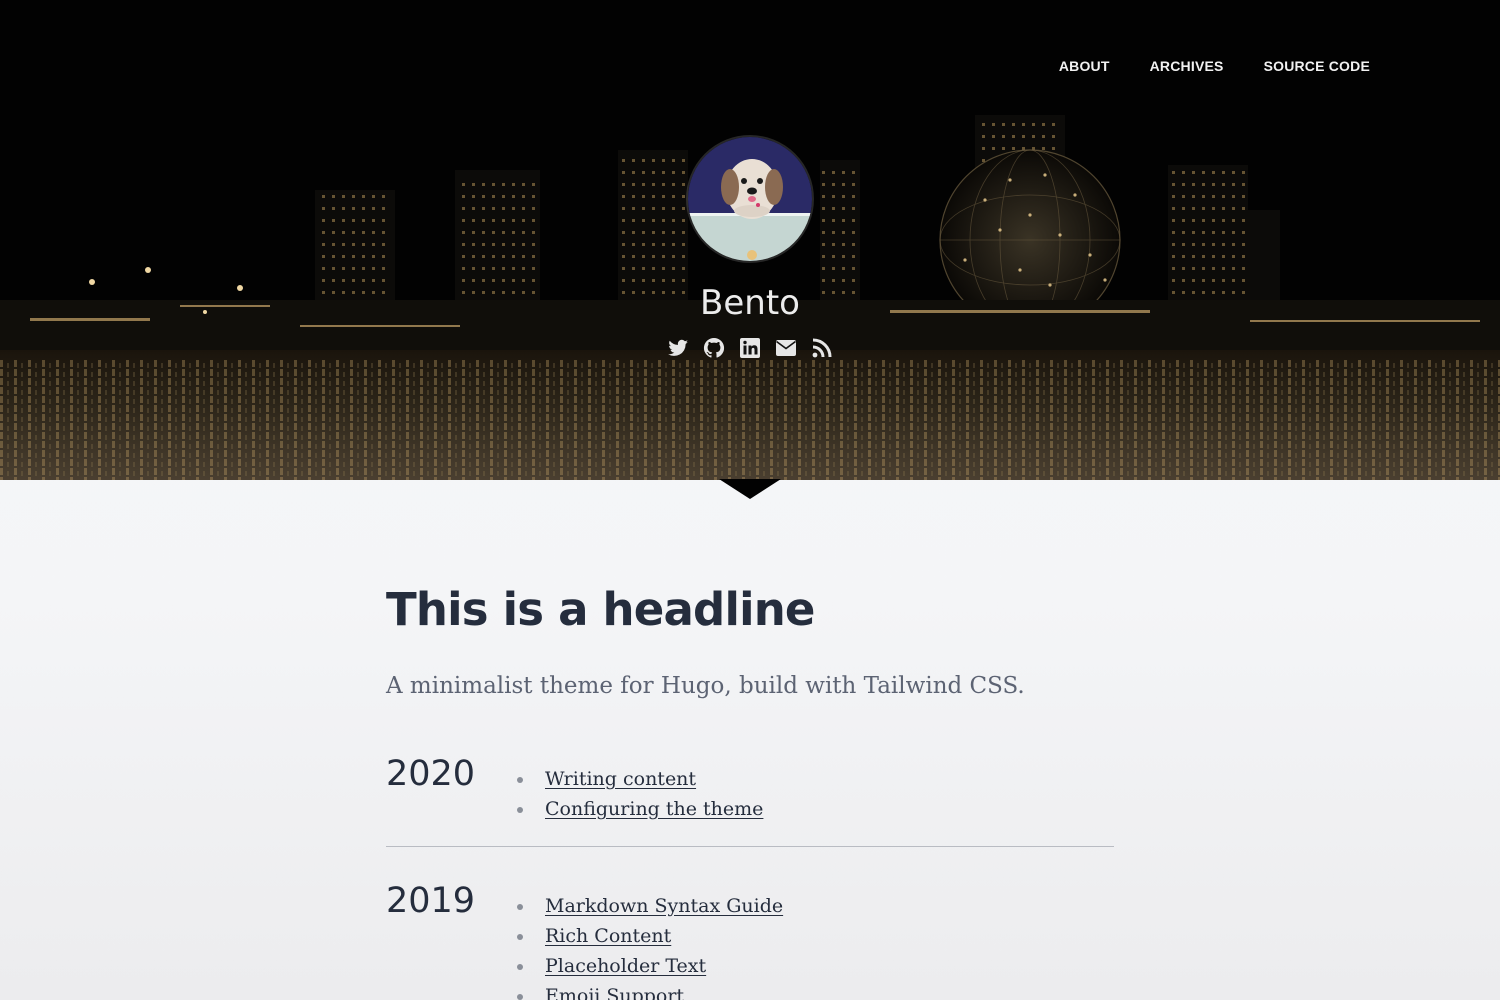 This screenshot has width=1500, height=1000. Describe the element at coordinates (678, 348) in the screenshot. I see `twitter-icon` at that location.